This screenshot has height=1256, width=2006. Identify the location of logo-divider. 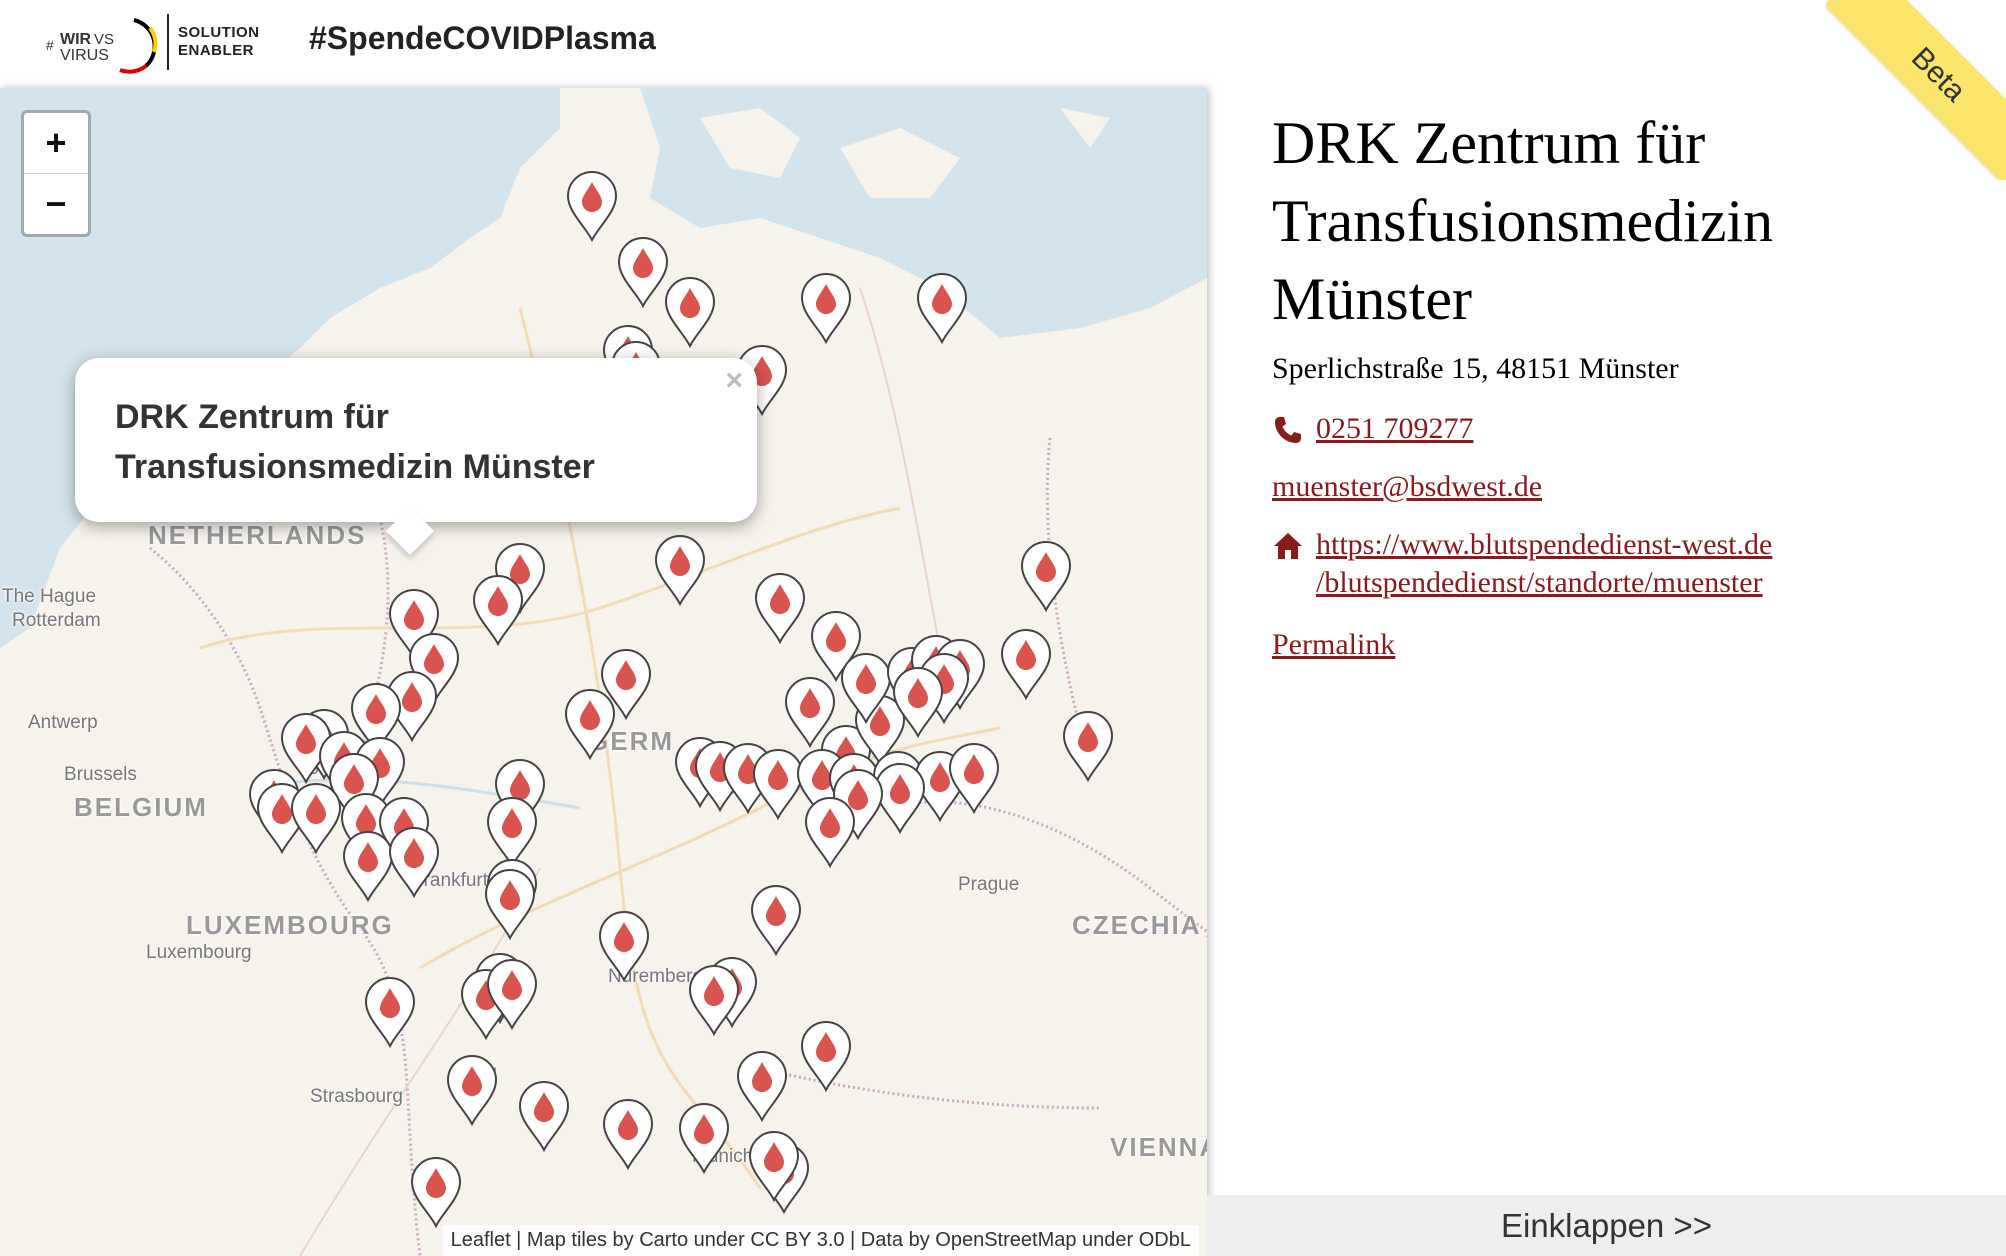
(168, 42).